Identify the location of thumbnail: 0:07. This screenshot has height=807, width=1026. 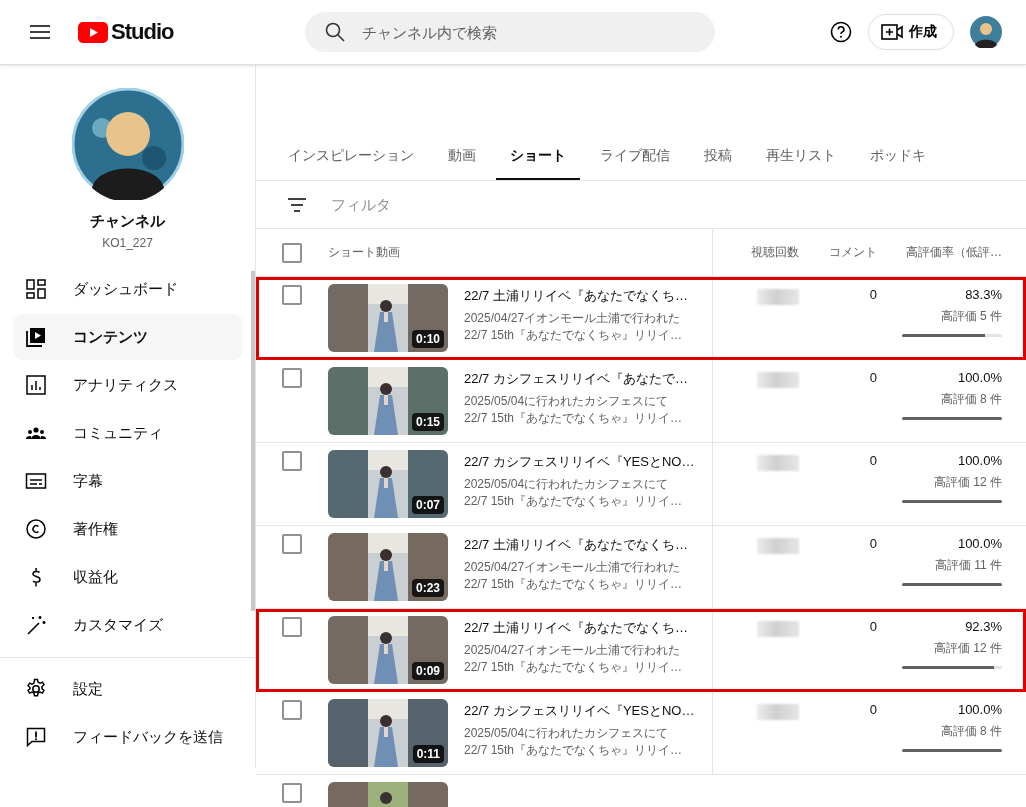
(388, 484).